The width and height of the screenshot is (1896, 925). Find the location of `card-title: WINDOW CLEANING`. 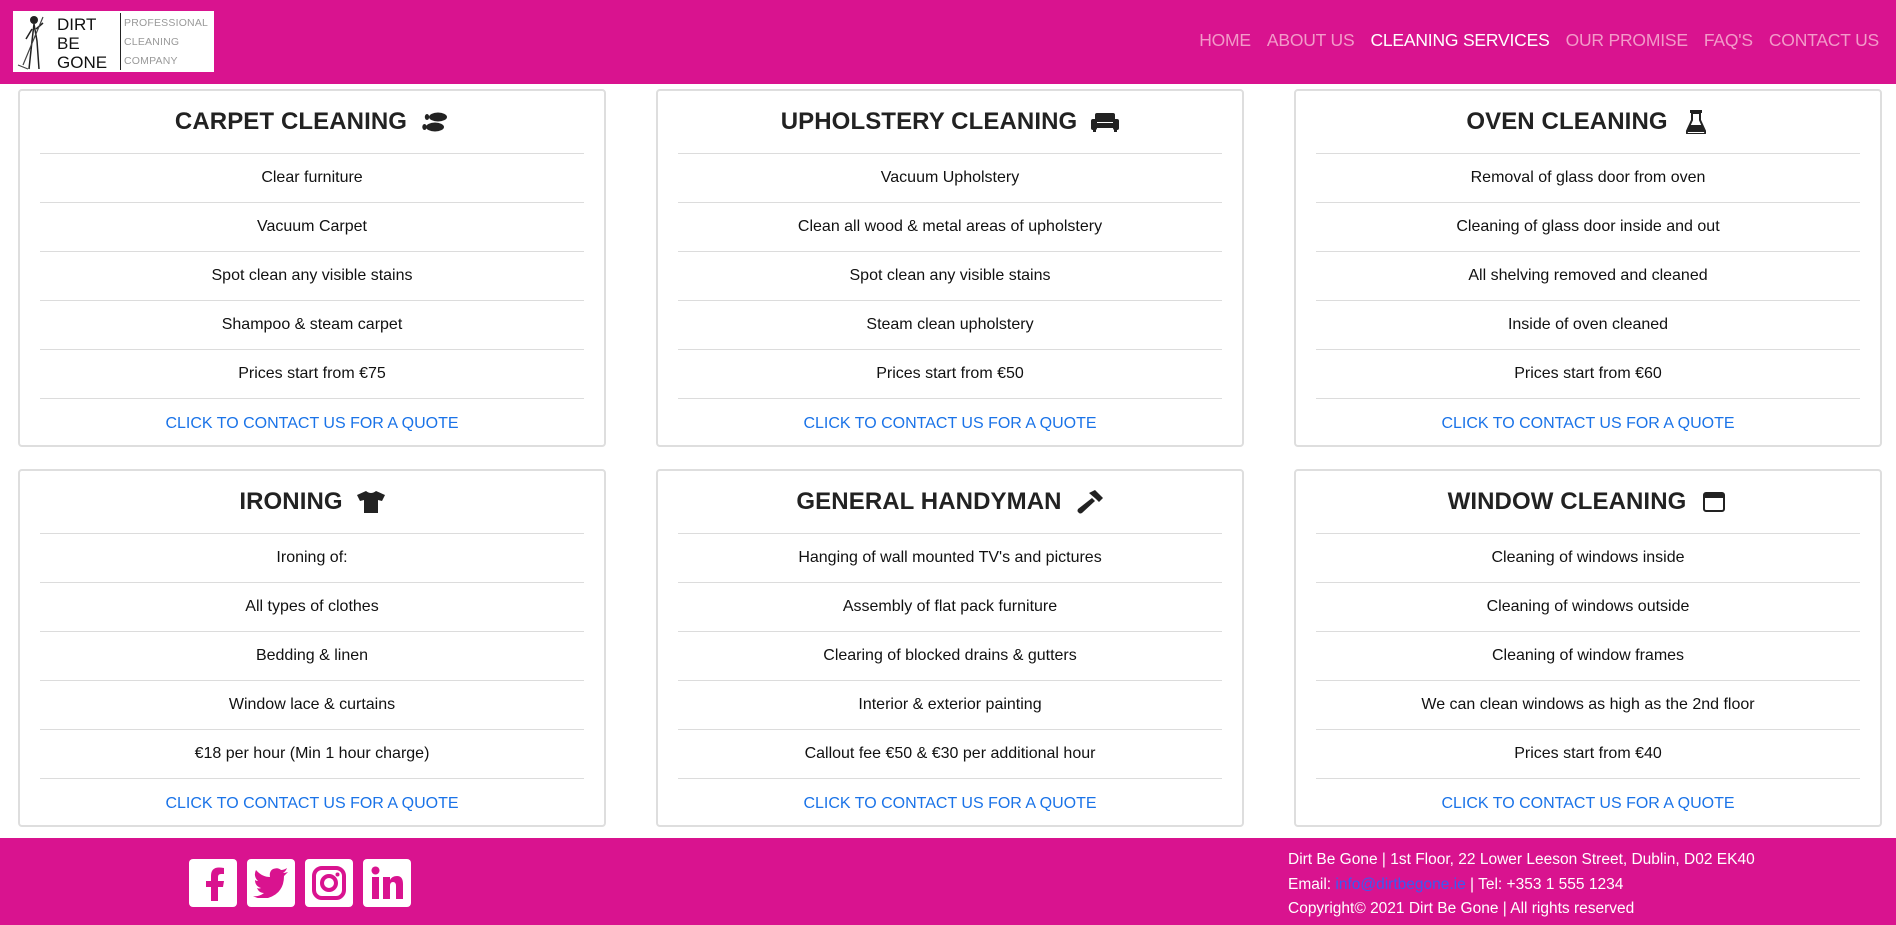

card-title: WINDOW CLEANING is located at coordinates (1588, 502).